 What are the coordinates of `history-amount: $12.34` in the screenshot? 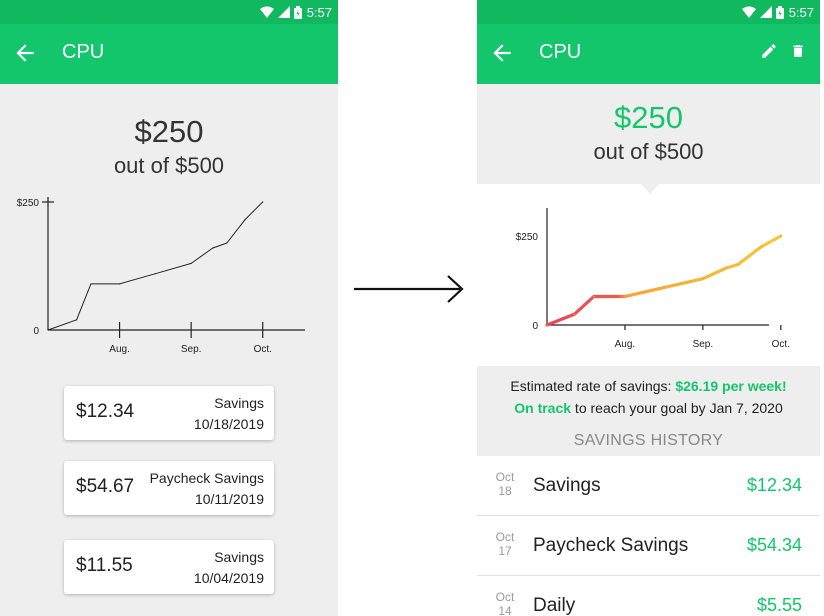 It's located at (774, 485).